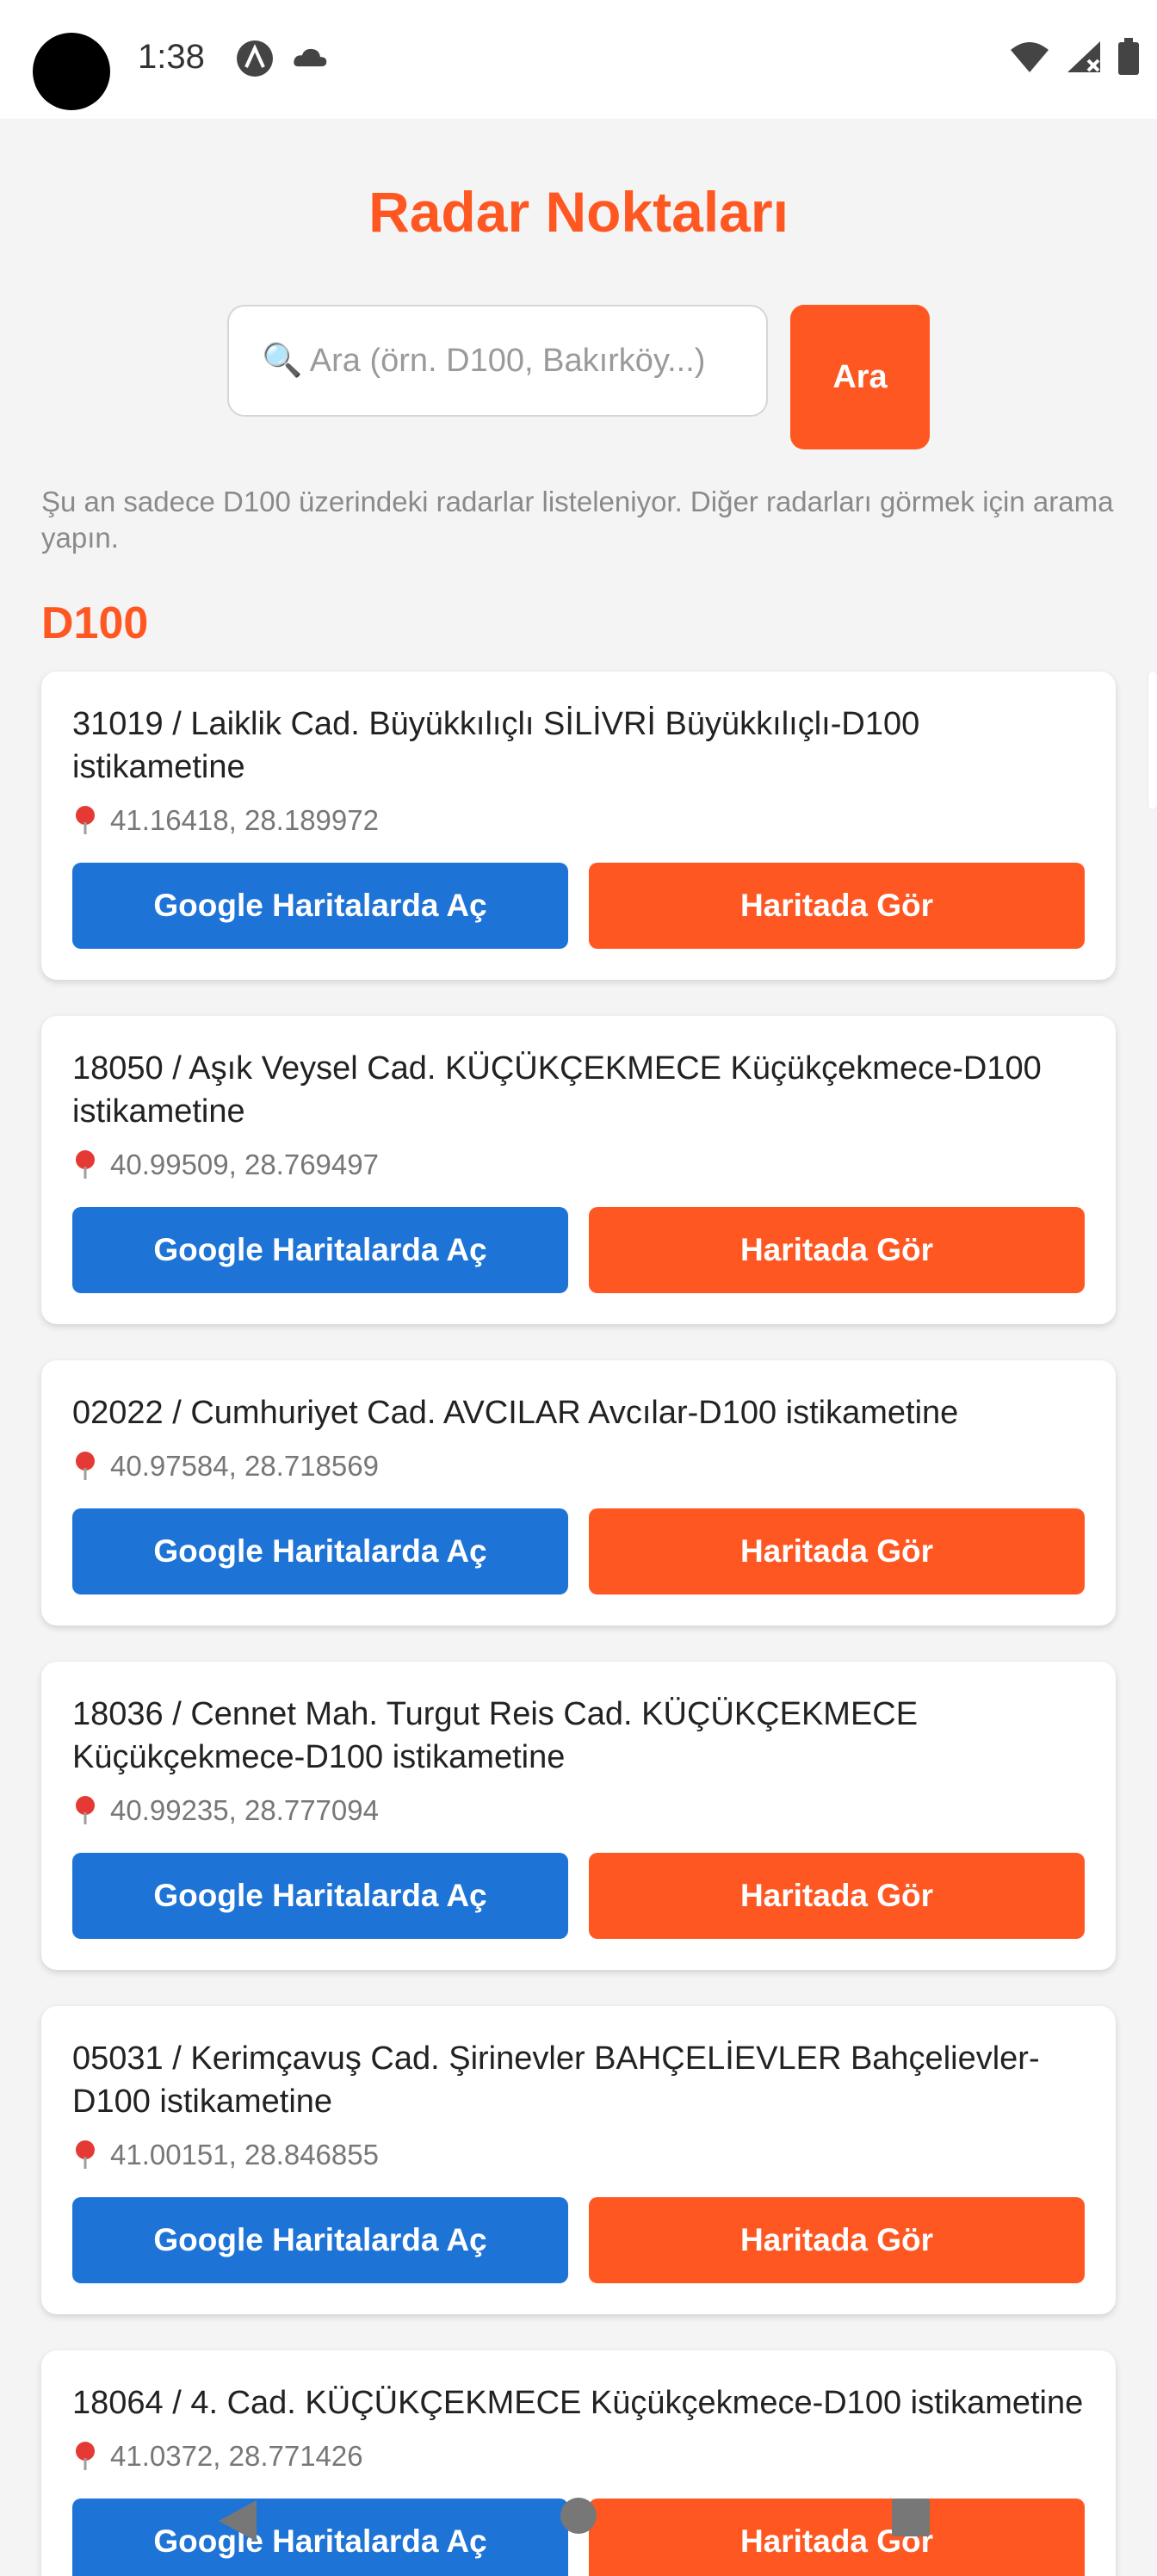  Describe the element at coordinates (244, 1466) in the screenshot. I see `radar-coords: 40.97584, 28.718569` at that location.